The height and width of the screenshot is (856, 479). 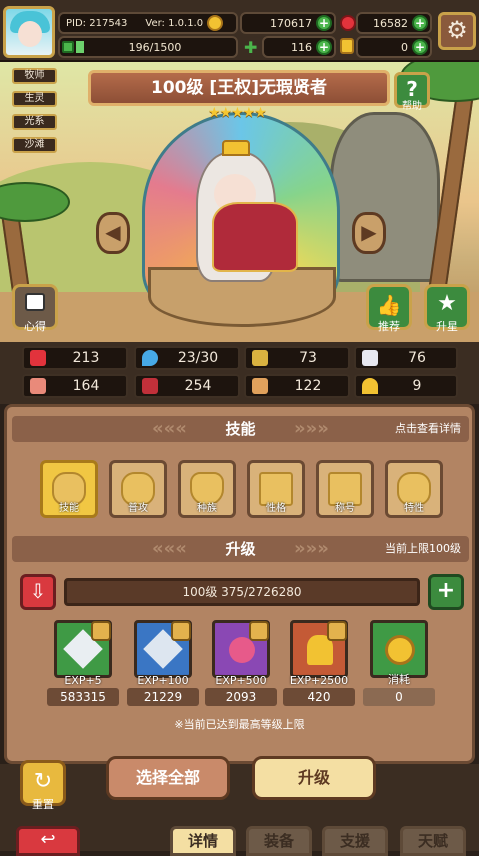 What do you see at coordinates (155, 47) in the screenshot?
I see `exp-value: 196/1500` at bounding box center [155, 47].